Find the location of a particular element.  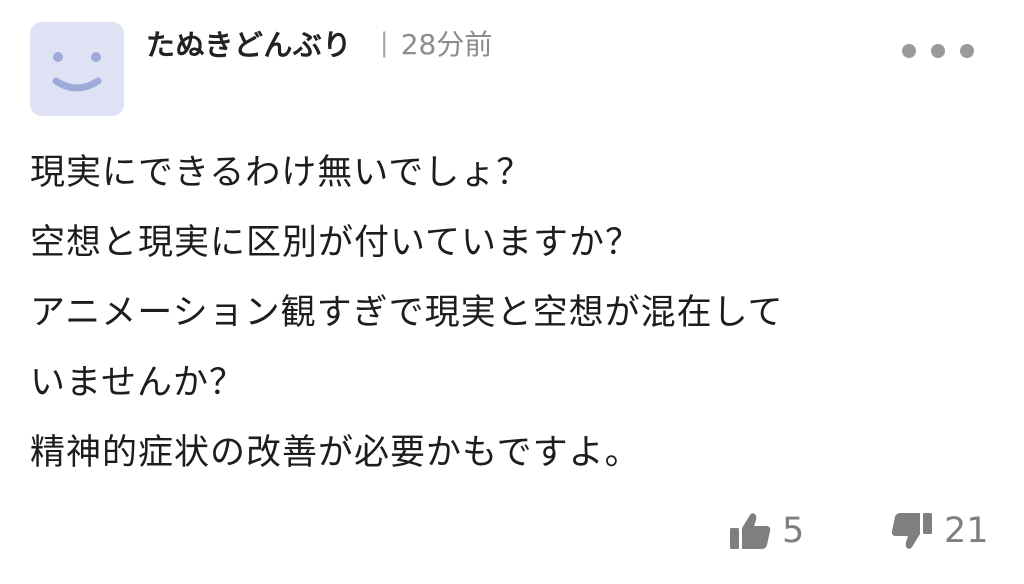

more-options-button is located at coordinates (938, 51).